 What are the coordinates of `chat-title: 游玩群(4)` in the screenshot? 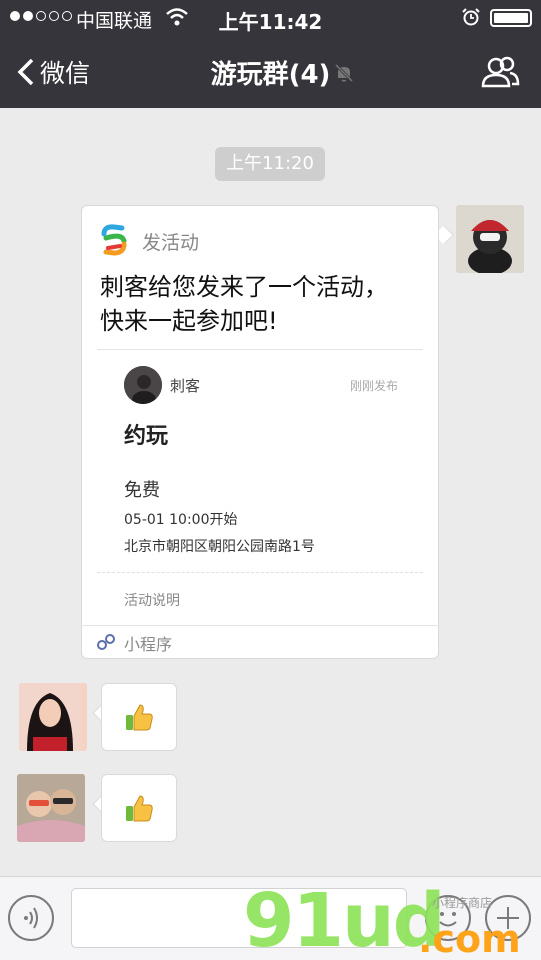 It's located at (270, 75).